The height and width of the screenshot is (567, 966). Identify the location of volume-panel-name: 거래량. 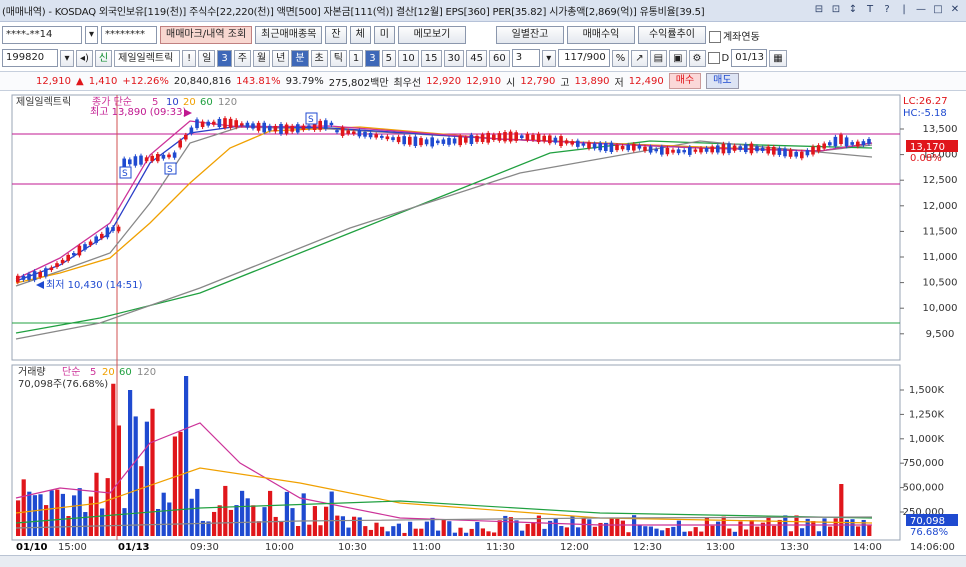
(32, 372).